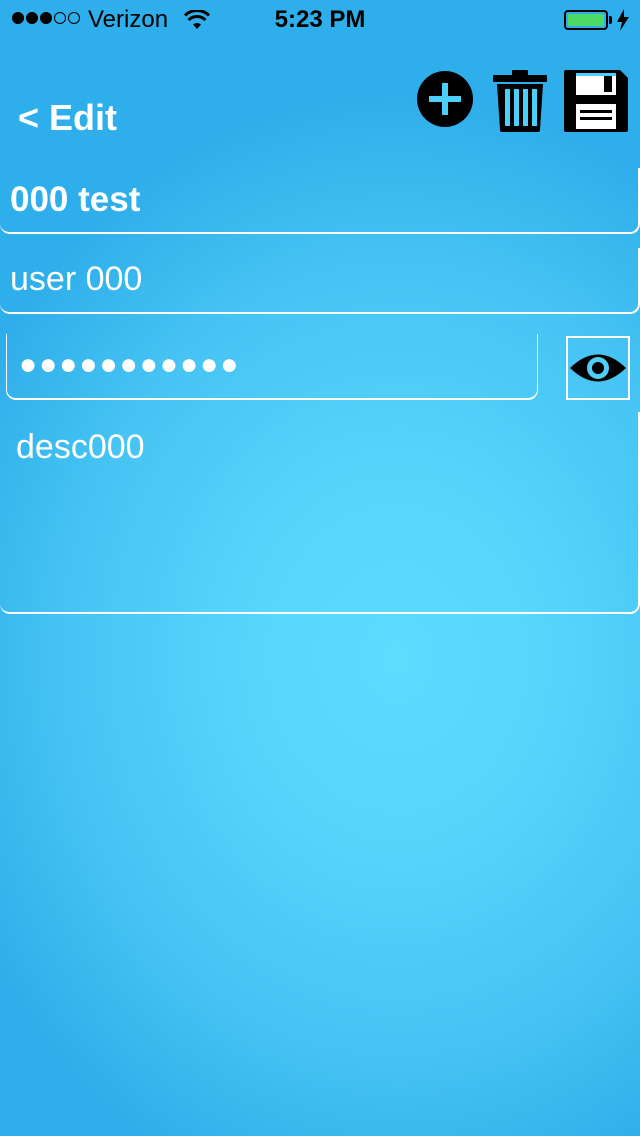  I want to click on charging-bolt-icon, so click(623, 20).